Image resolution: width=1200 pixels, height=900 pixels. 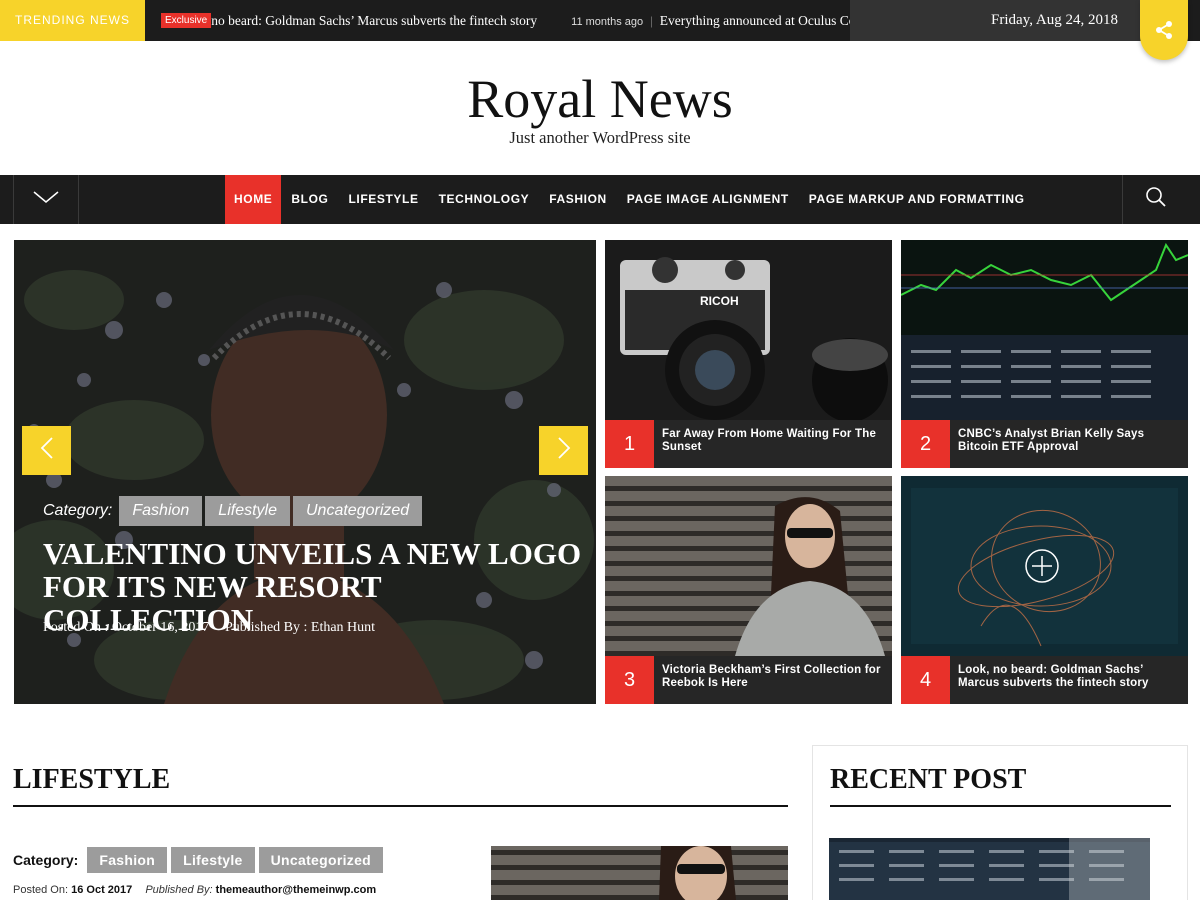 I want to click on search-icon, so click(x=1156, y=199).